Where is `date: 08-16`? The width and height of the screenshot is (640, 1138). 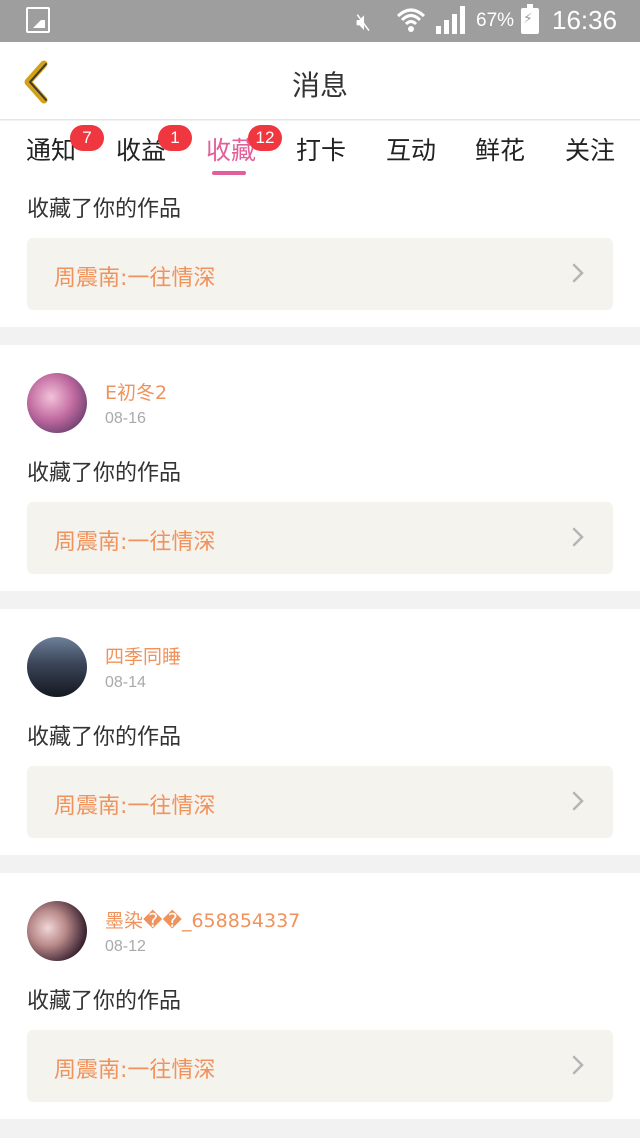 date: 08-16 is located at coordinates (125, 418).